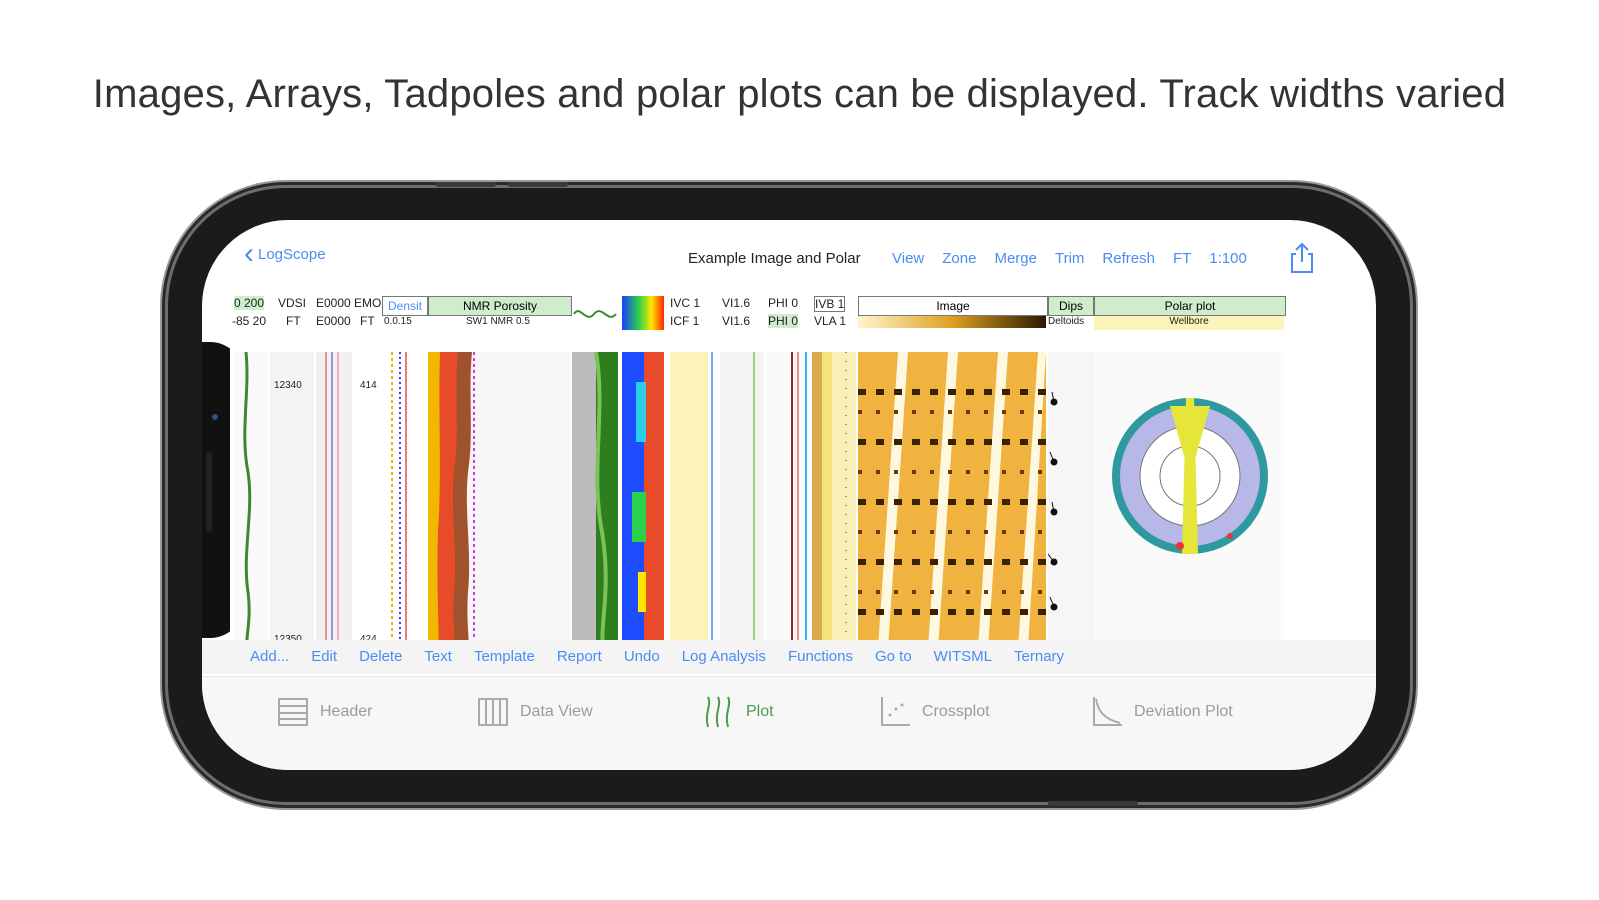  Describe the element at coordinates (643, 313) in the screenshot. I see `color-scale-header` at that location.